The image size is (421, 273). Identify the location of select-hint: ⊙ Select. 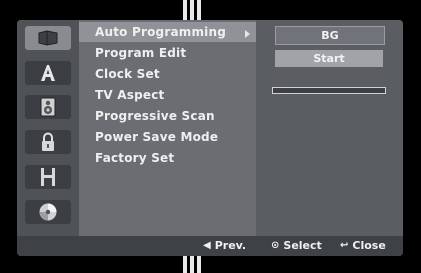
(296, 246).